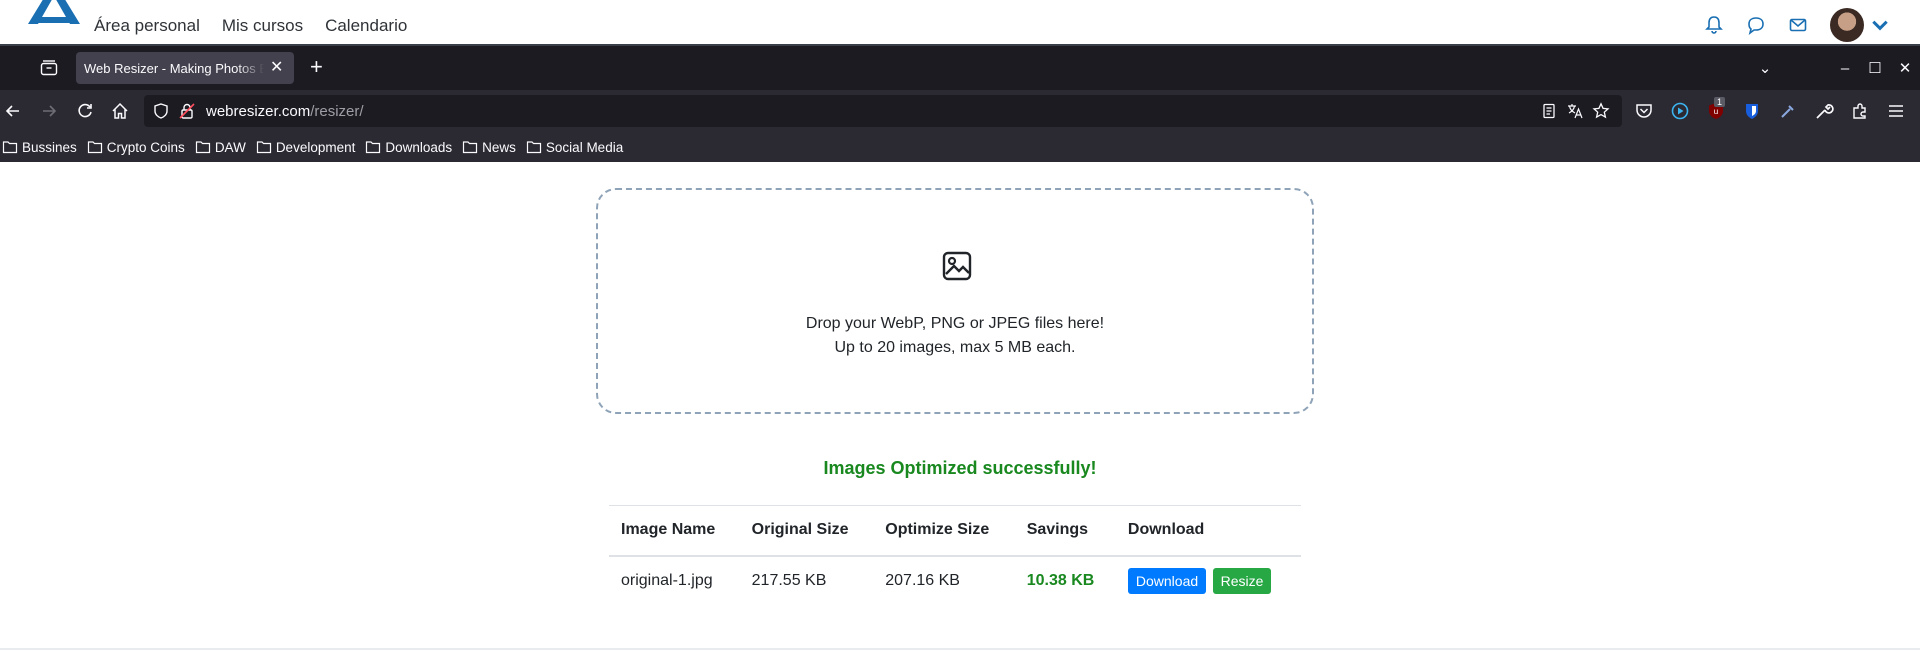 The height and width of the screenshot is (653, 1920). I want to click on site-logo, so click(54, 15).